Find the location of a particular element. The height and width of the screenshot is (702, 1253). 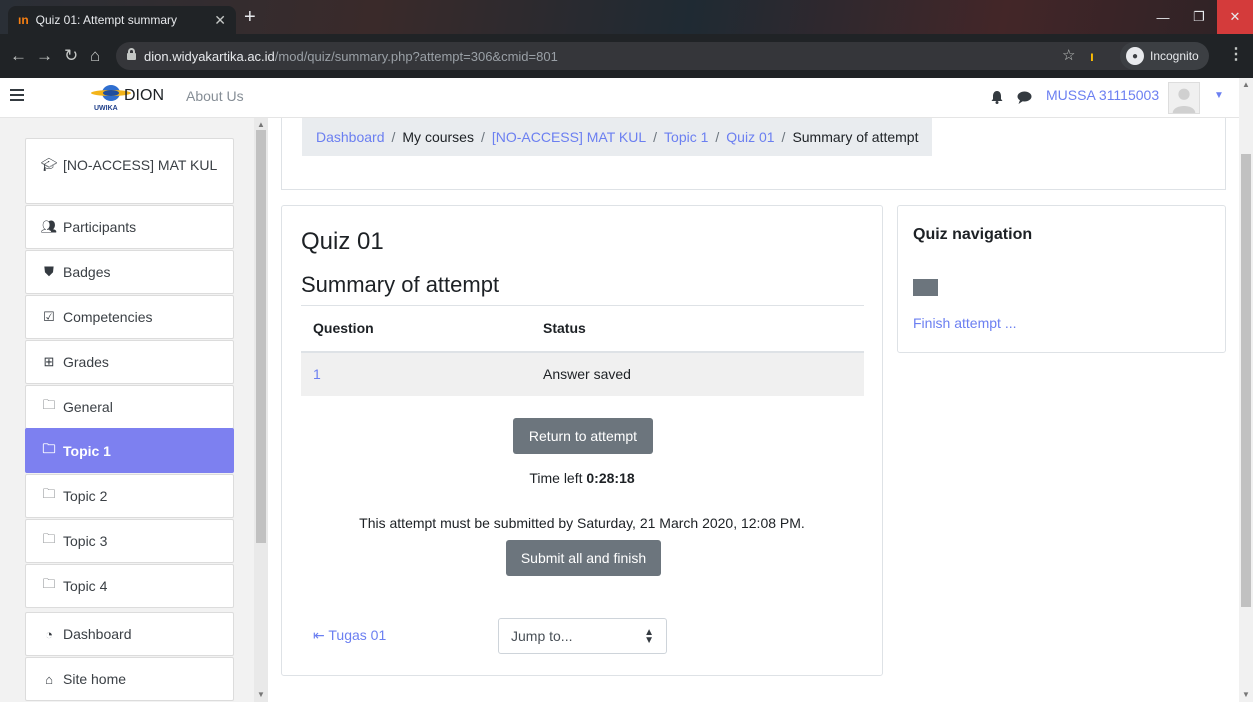

messages-icon is located at coordinates (1024, 97).